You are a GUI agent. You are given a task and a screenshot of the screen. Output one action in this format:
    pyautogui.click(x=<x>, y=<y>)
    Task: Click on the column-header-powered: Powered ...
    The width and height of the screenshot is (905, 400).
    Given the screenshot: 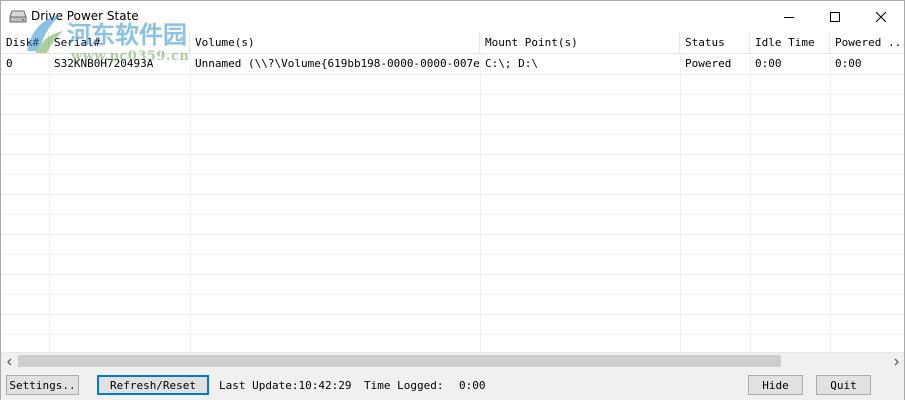 What is the action you would take?
    pyautogui.click(x=867, y=43)
    